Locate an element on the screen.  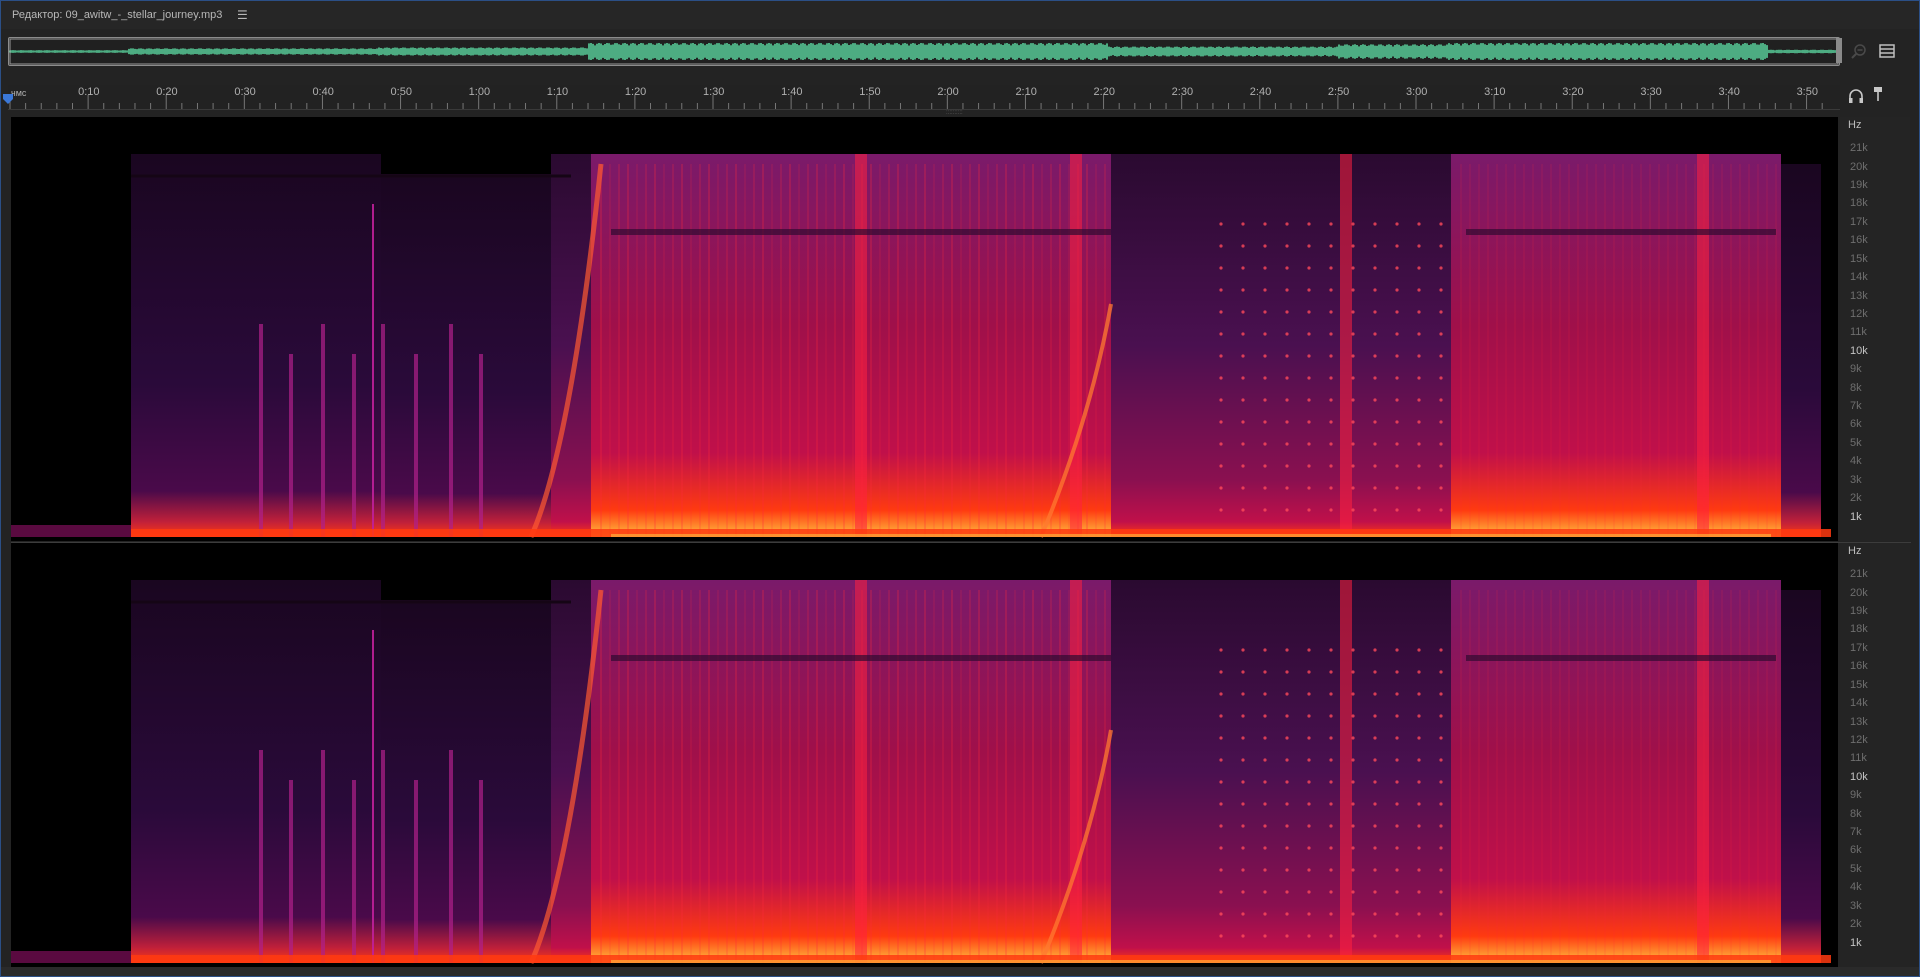
overview-navigator is located at coordinates (924, 51).